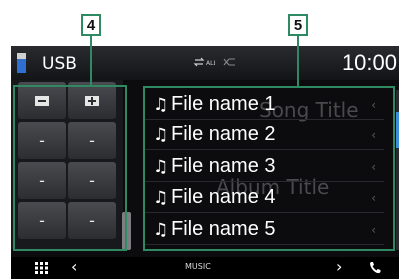  Describe the element at coordinates (210, 63) in the screenshot. I see `svg-text: ALL` at that location.